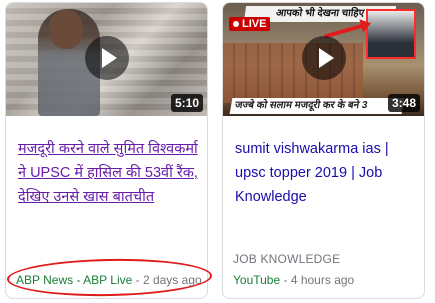  I want to click on thumbnail-inset-portrait, so click(391, 34).